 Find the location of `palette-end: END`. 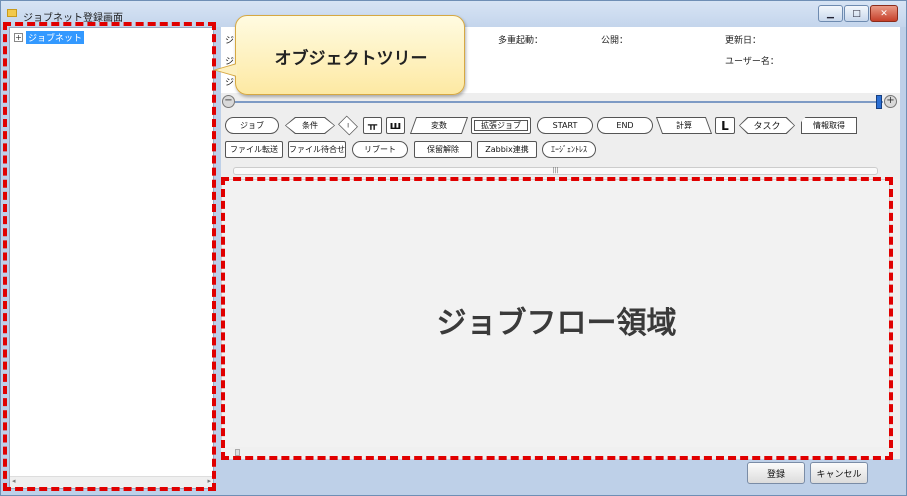

palette-end: END is located at coordinates (625, 125).